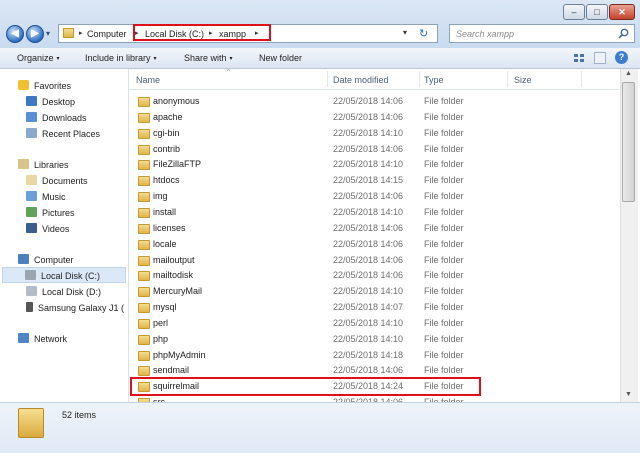  What do you see at coordinates (56, 118) in the screenshot?
I see `nav-downloads: Downloads` at bounding box center [56, 118].